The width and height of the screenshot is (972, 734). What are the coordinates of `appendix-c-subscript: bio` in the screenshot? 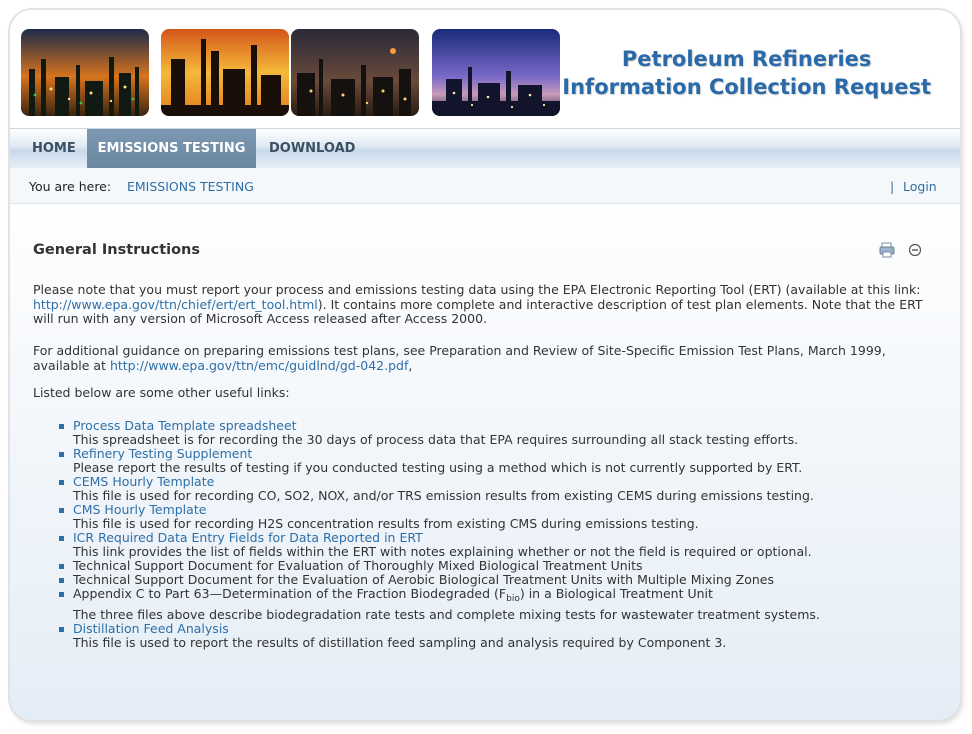 It's located at (513, 599).